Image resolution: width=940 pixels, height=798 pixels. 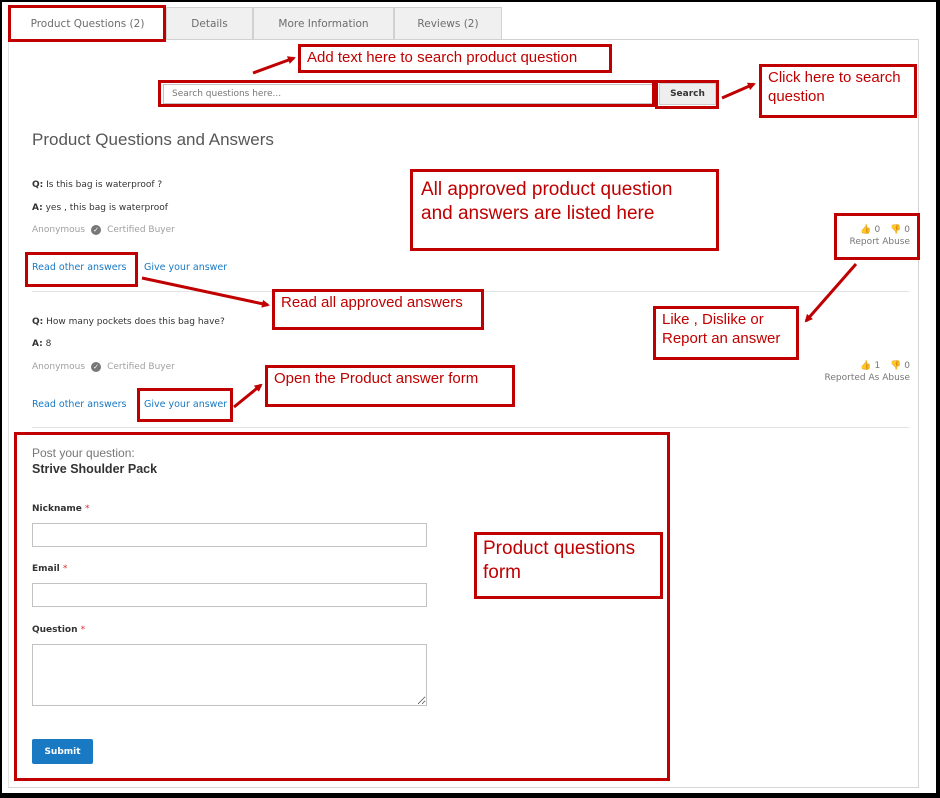 I want to click on annotation-question-form: Product questions form, so click(x=568, y=565).